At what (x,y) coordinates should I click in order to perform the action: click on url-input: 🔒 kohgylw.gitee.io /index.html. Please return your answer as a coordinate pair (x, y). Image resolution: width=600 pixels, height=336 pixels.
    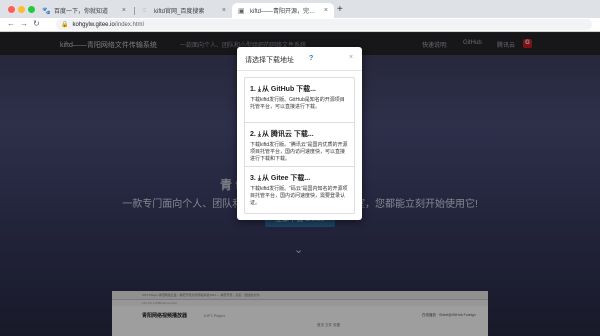
    Looking at the image, I should click on (324, 24).